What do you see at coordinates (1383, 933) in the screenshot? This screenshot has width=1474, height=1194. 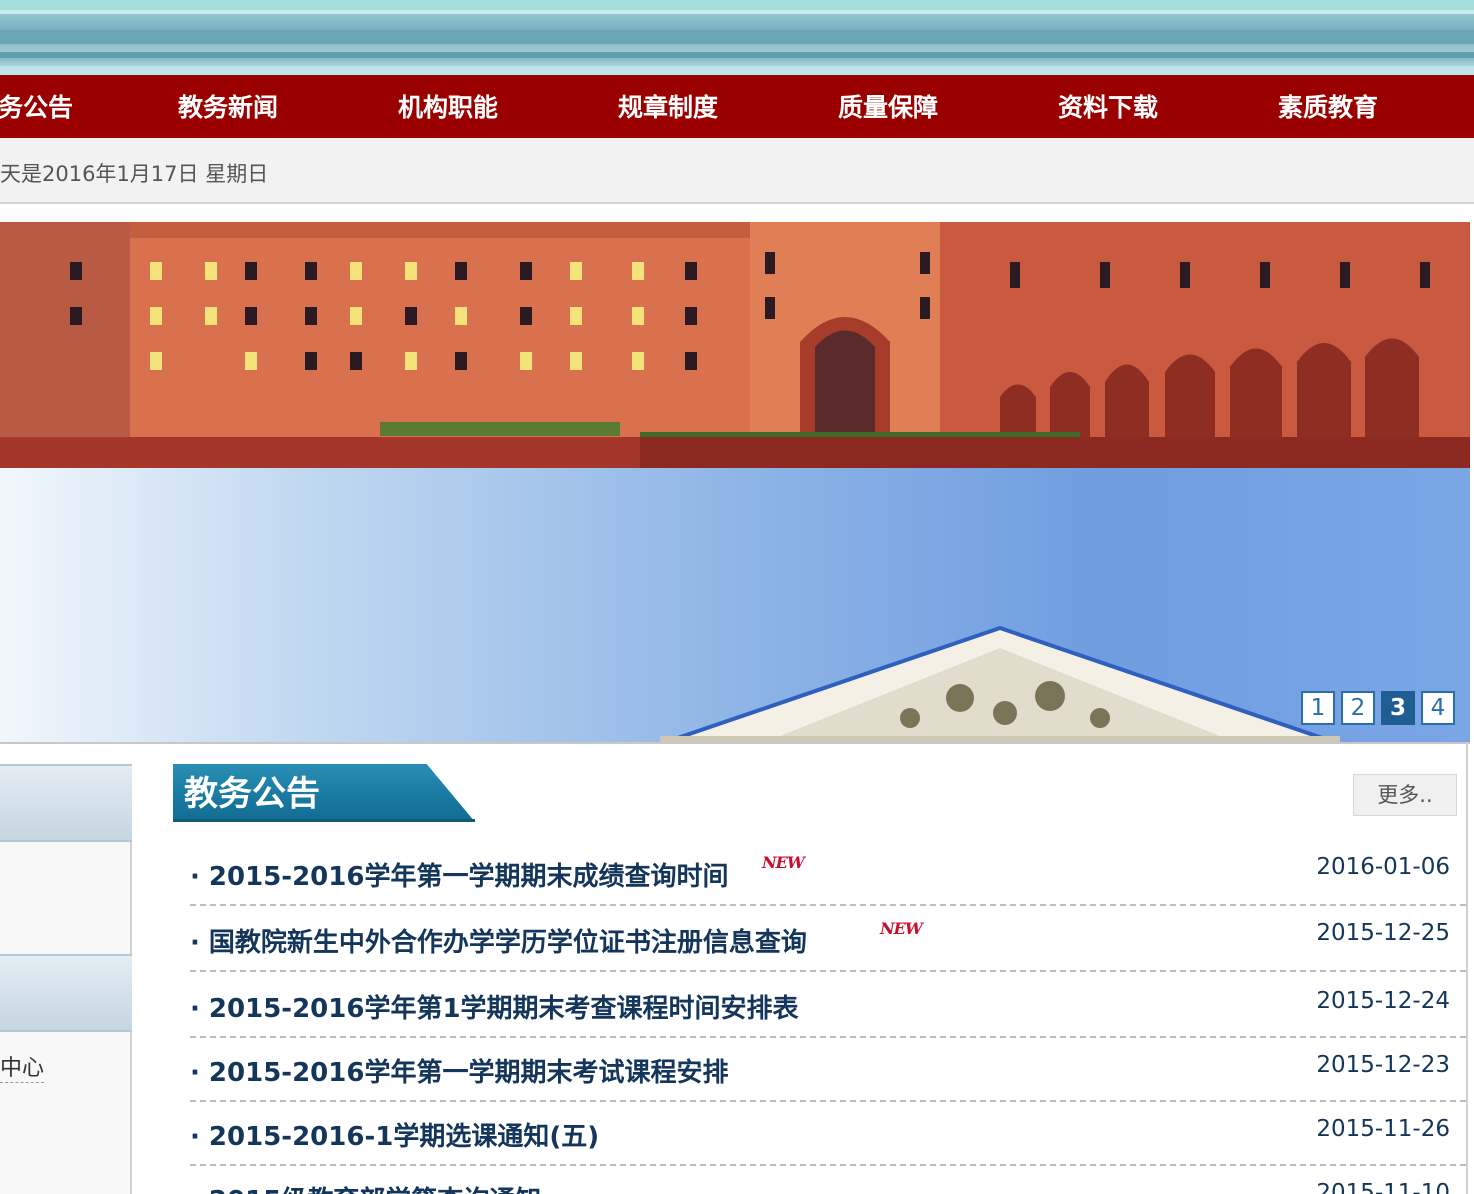 I see `news-date: 2015-12-25` at bounding box center [1383, 933].